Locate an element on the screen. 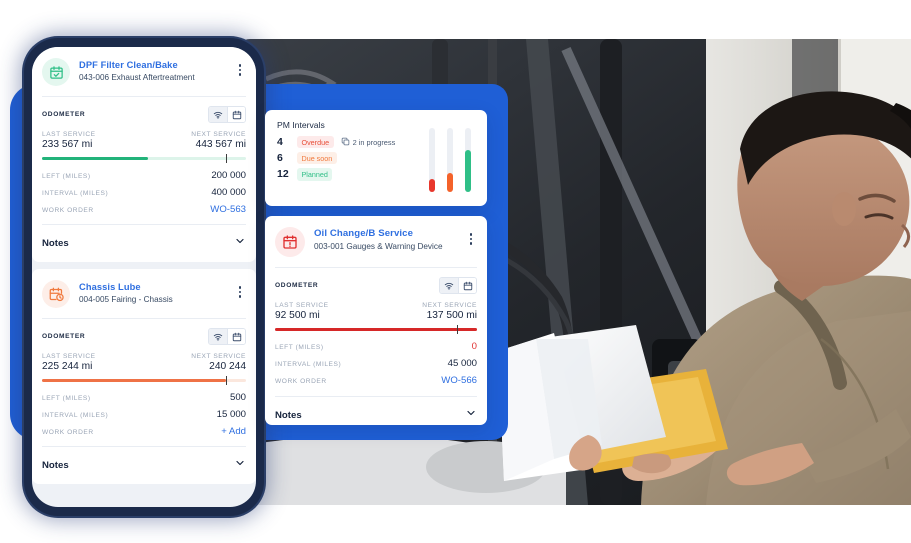  service-caption-row: LAST SERVICE NEXT SERVICE is located at coordinates (376, 304).